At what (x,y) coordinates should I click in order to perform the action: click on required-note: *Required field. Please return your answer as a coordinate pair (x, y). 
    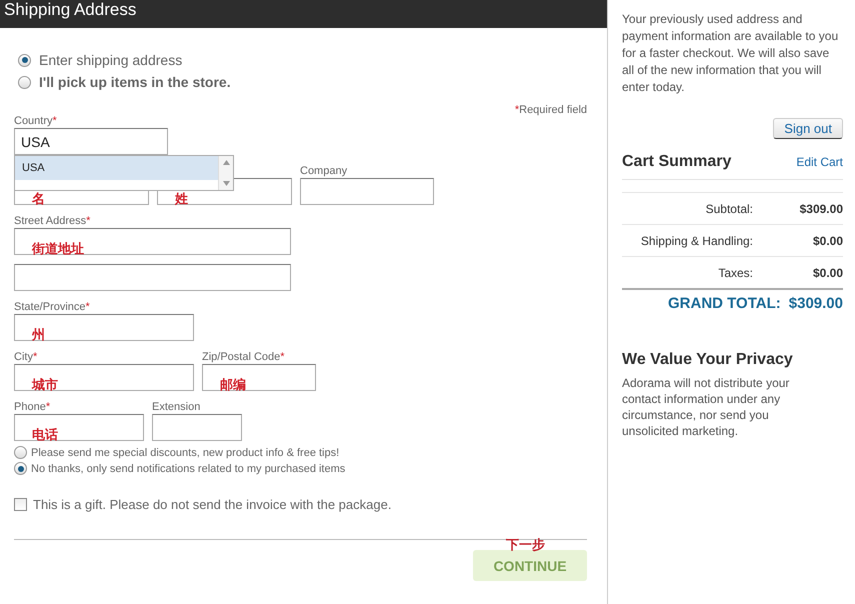
    Looking at the image, I should click on (550, 110).